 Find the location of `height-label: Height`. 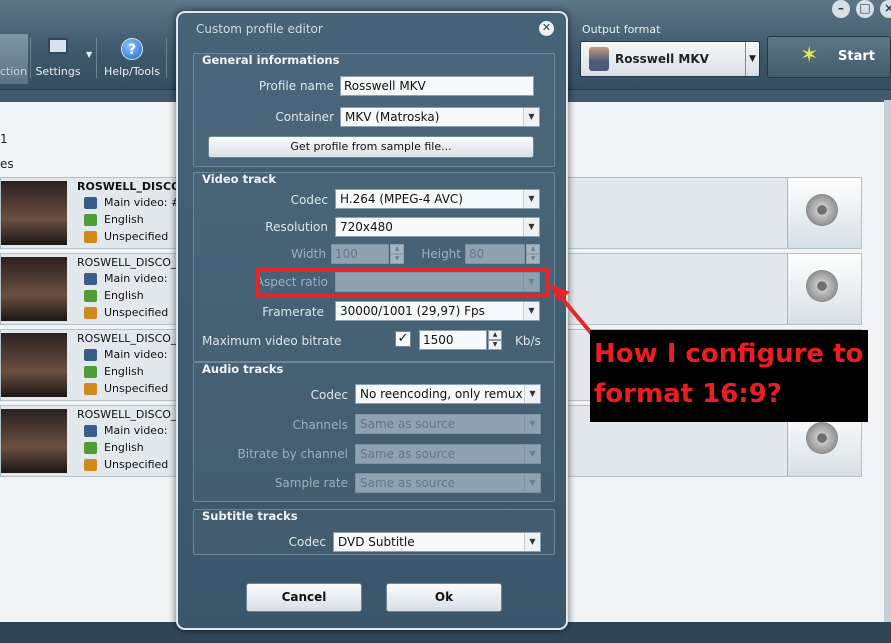

height-label: Height is located at coordinates (441, 254).